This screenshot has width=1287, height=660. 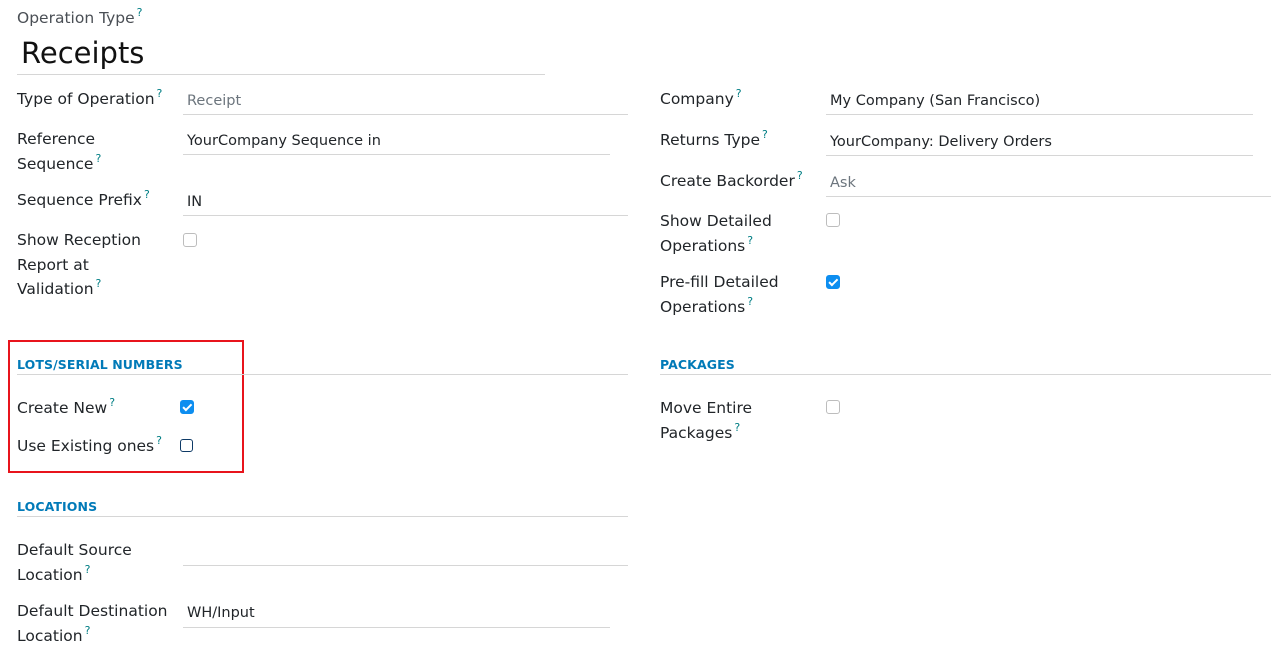 What do you see at coordinates (282, 141) in the screenshot?
I see `reference-sequence-field: YourCompany Sequence in` at bounding box center [282, 141].